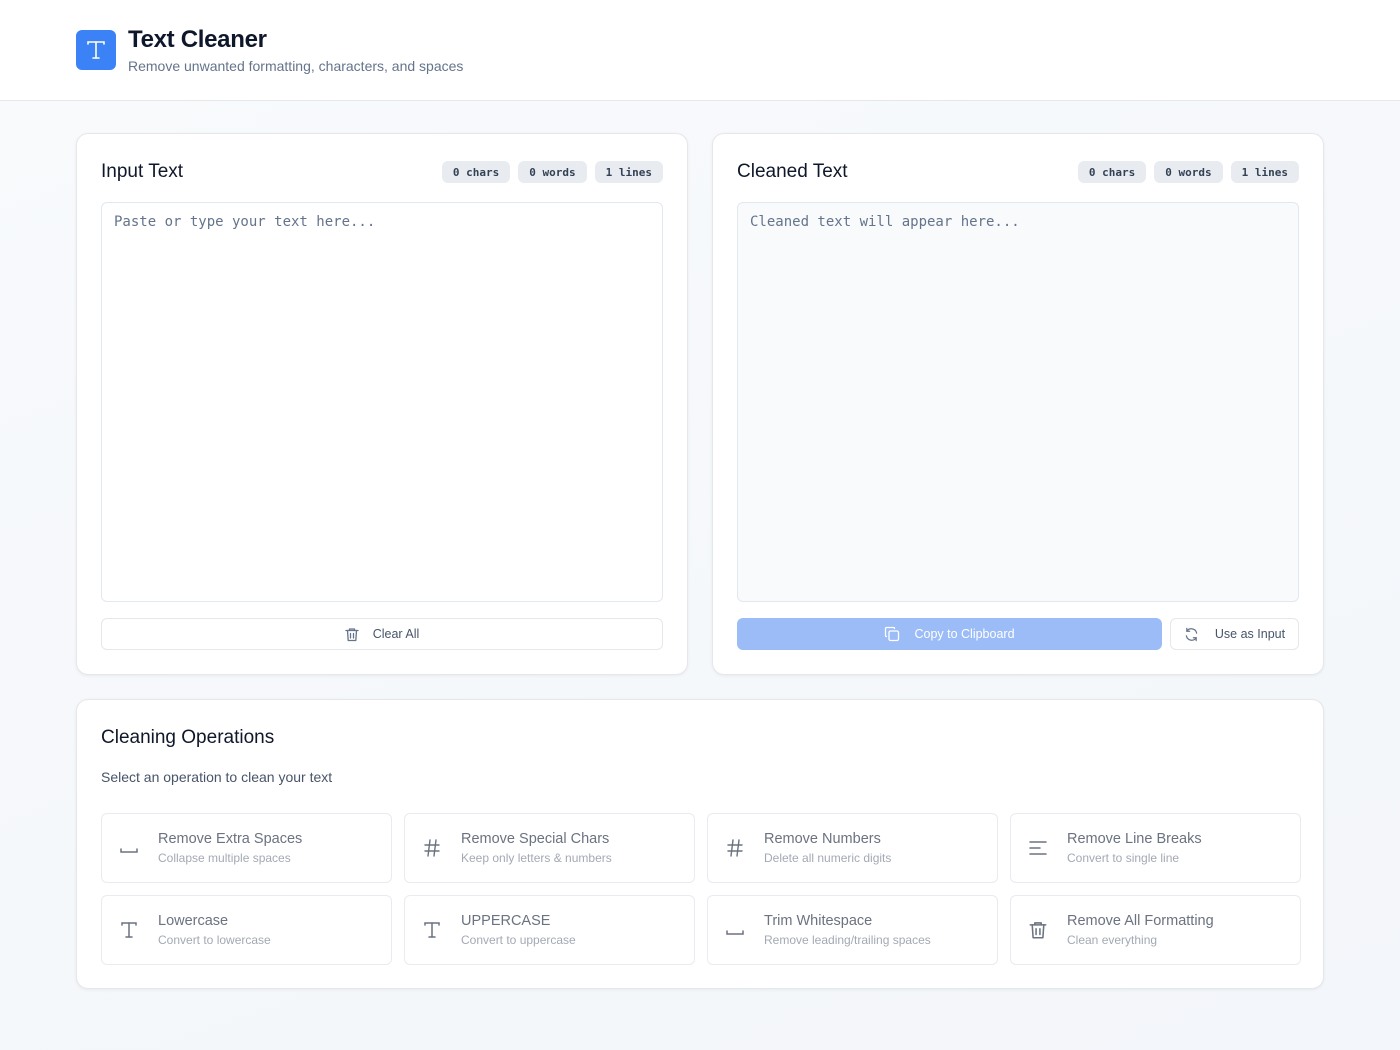  What do you see at coordinates (396, 634) in the screenshot?
I see `clear-all-label: Clear All` at bounding box center [396, 634].